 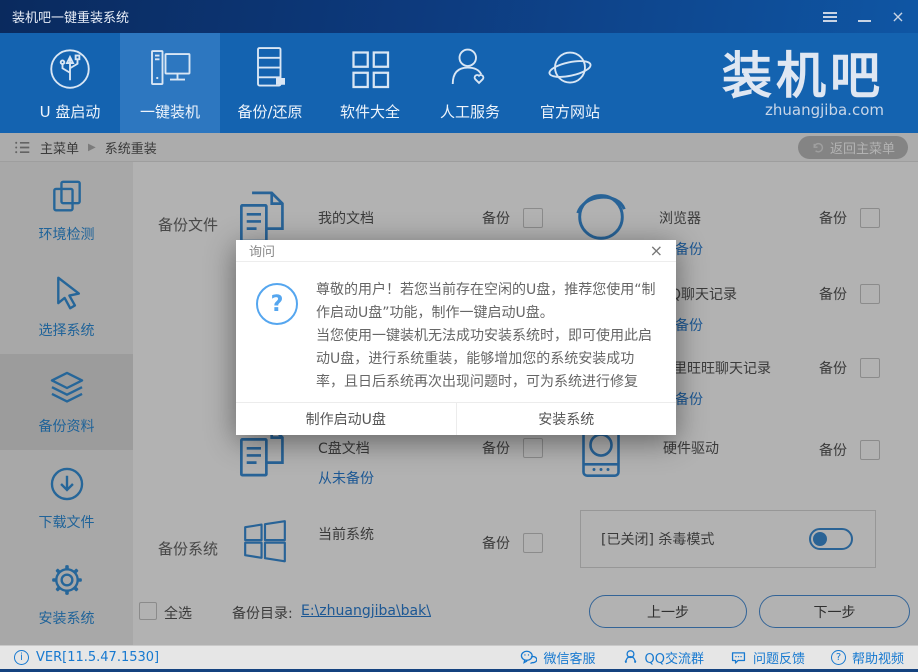 I want to click on globe-icon, so click(x=570, y=69).